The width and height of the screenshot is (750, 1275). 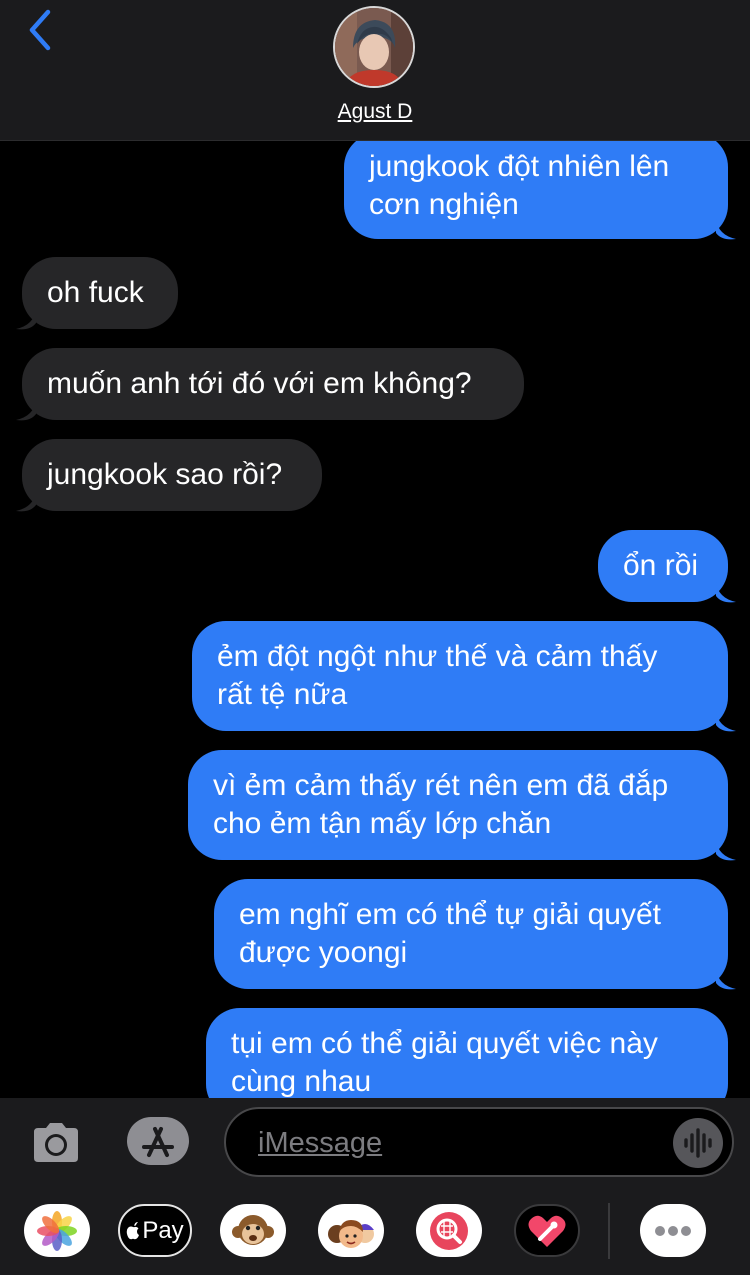 I want to click on photos-icon, so click(x=57, y=1230).